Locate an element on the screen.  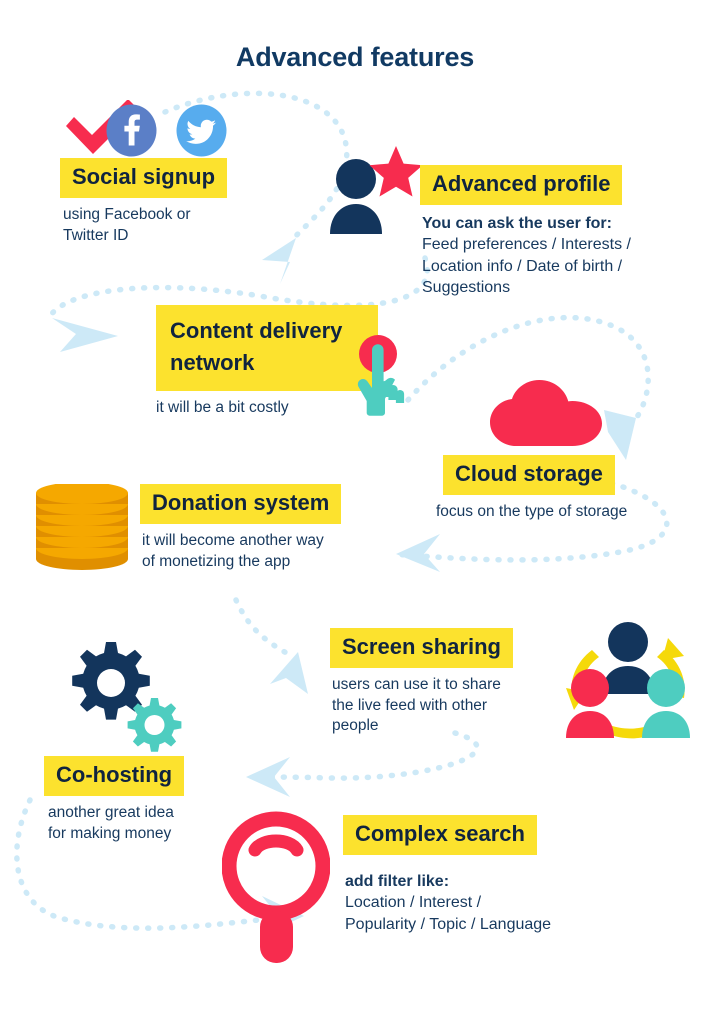
screen-sharing-desc-line3: people is located at coordinates (355, 726).